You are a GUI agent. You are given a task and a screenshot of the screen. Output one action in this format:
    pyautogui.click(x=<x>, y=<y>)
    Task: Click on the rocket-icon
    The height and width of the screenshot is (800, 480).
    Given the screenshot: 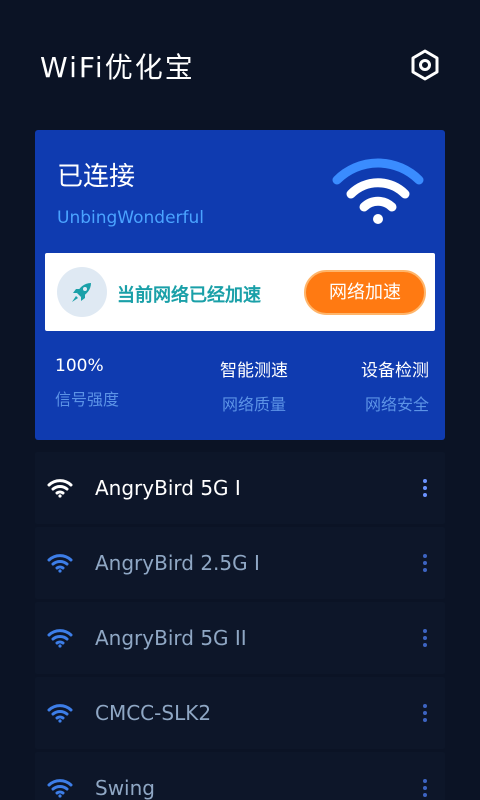 What is the action you would take?
    pyautogui.click(x=81, y=292)
    